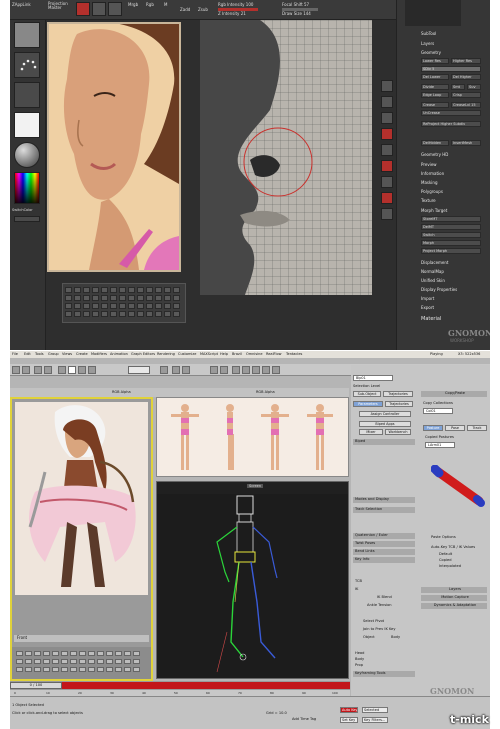 This screenshot has height=729, width=500. What do you see at coordinates (435, 105) in the screenshot?
I see `crease-button: Crease` at bounding box center [435, 105].